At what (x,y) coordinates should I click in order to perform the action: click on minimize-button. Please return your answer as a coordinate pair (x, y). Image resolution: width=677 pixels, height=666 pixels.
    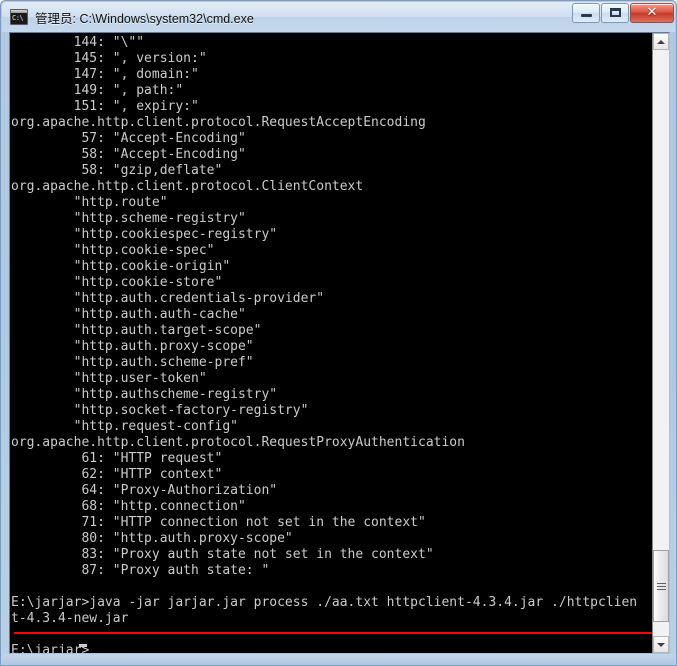
    Looking at the image, I should click on (586, 12).